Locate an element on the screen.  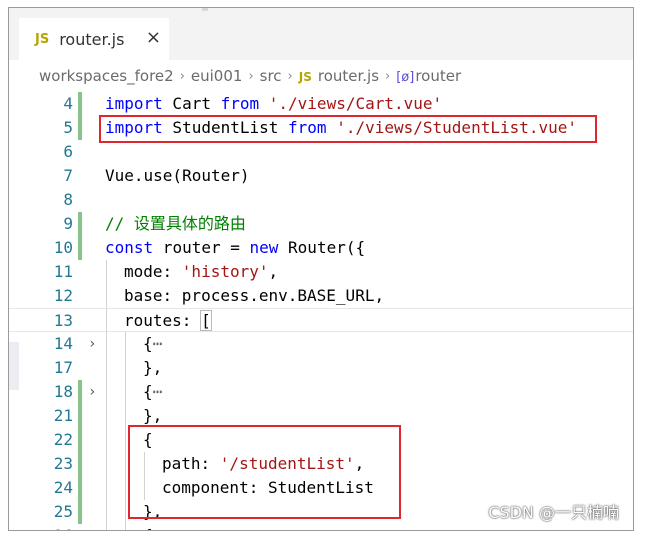
line-number: 23 is located at coordinates (63, 463).